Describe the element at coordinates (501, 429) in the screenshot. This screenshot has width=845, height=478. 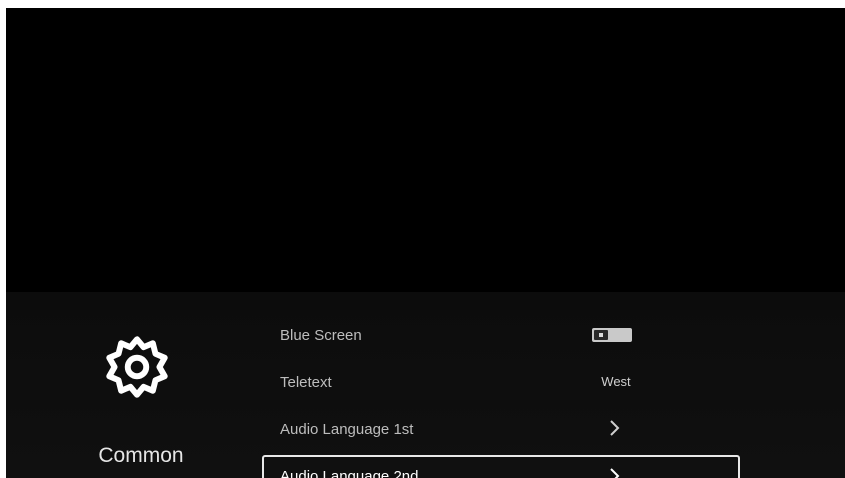
I see `menu-item-audio-language-1st: Audio Language 1st` at that location.